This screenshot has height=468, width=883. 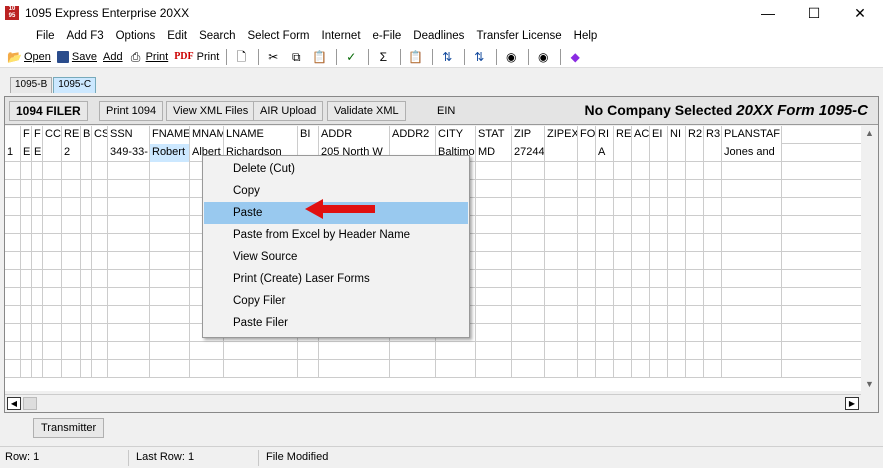 I want to click on find-replace-button: ◉, so click(x=544, y=57).